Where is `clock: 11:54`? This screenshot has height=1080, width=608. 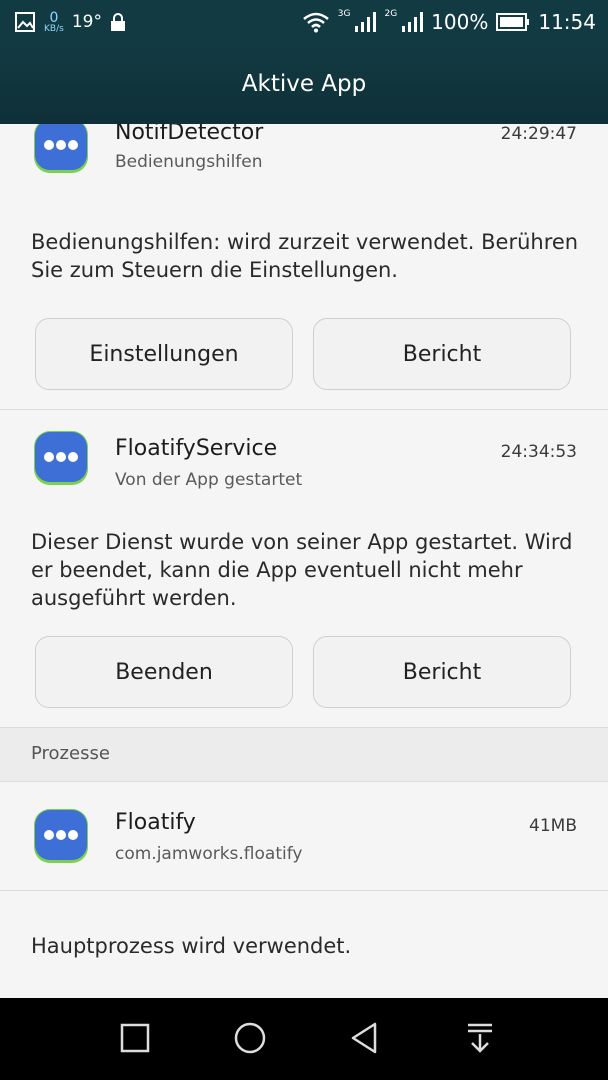
clock: 11:54 is located at coordinates (567, 22).